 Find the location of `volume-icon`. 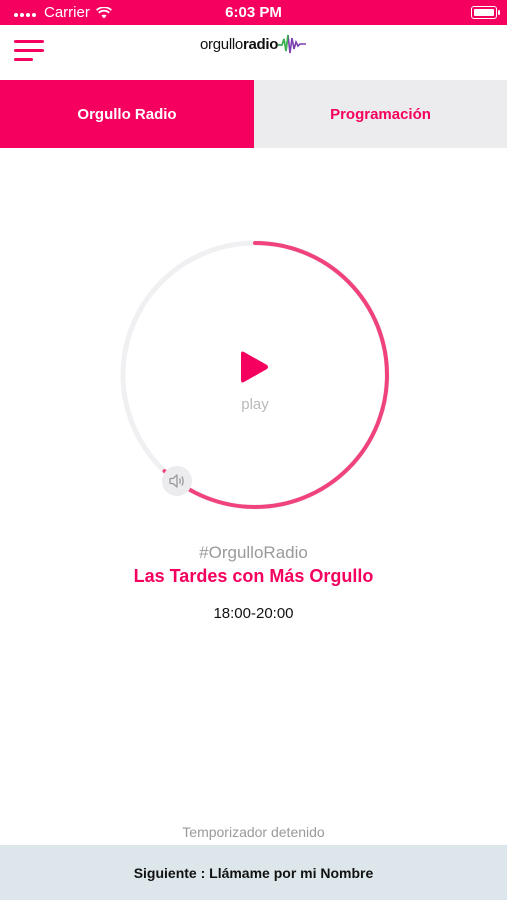

volume-icon is located at coordinates (177, 481).